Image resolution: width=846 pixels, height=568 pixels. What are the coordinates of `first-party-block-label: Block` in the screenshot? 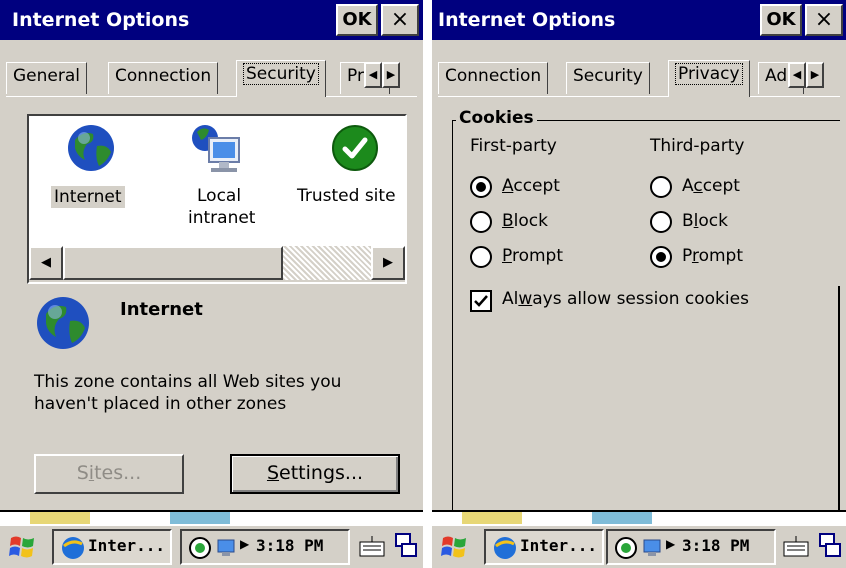 It's located at (525, 221).